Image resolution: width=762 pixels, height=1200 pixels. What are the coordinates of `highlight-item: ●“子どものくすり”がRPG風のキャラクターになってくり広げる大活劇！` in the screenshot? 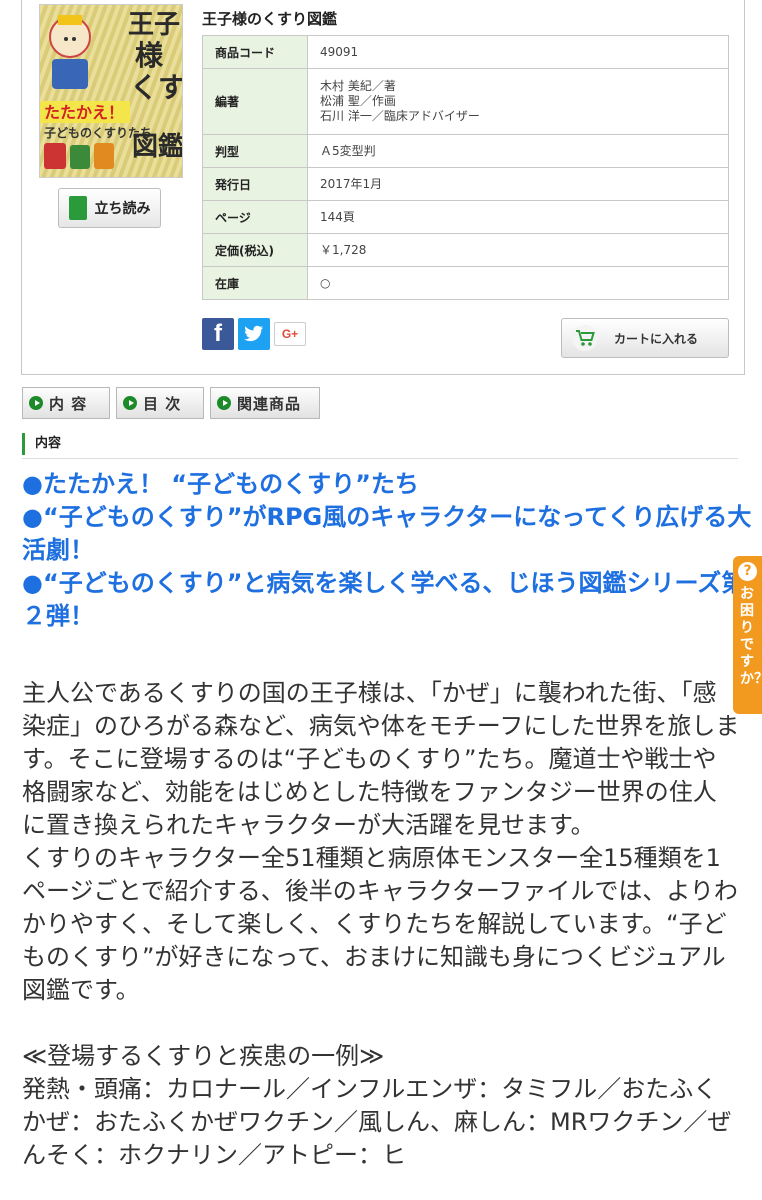 It's located at (387, 533).